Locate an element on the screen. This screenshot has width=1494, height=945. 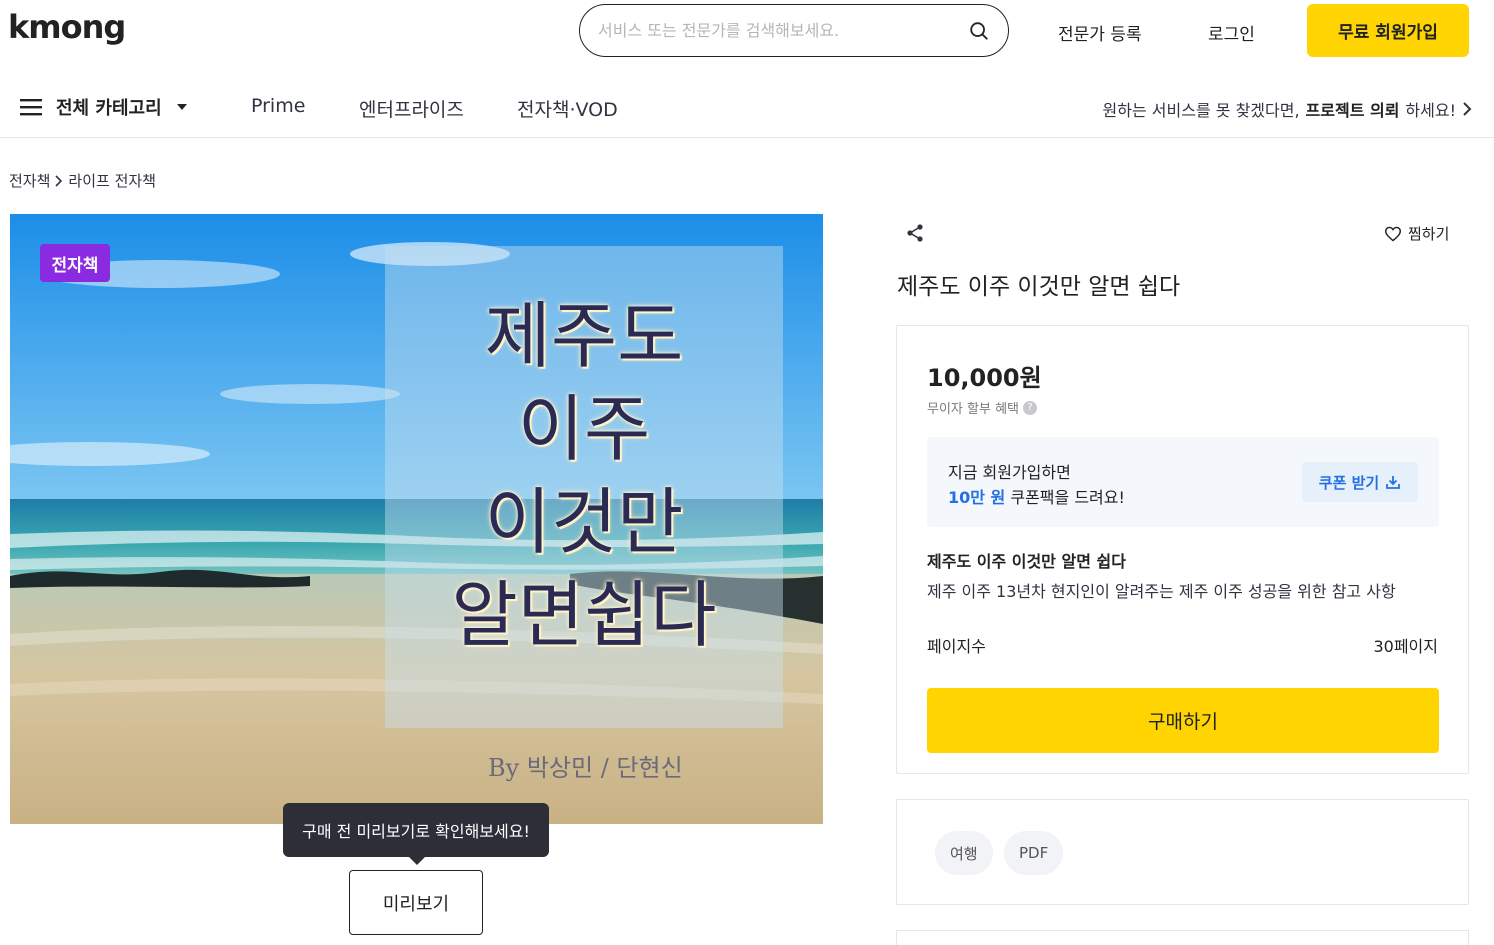
caret-down-icon is located at coordinates (181, 107).